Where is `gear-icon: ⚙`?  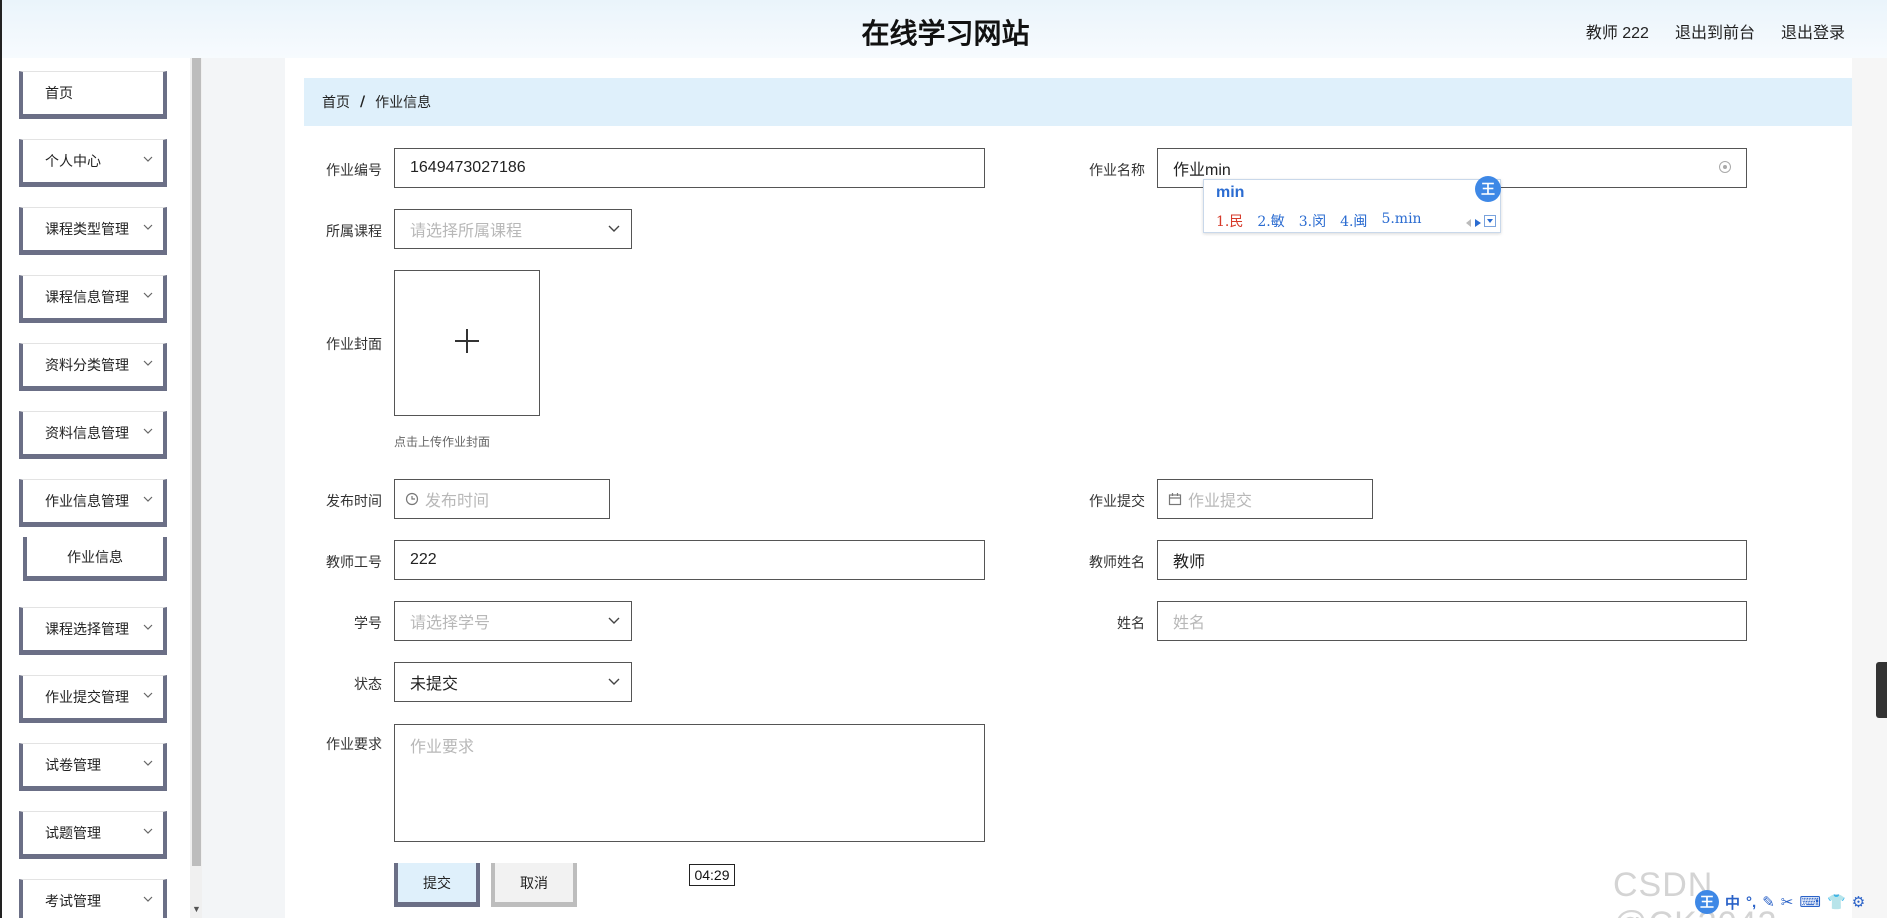 gear-icon: ⚙ is located at coordinates (1858, 902).